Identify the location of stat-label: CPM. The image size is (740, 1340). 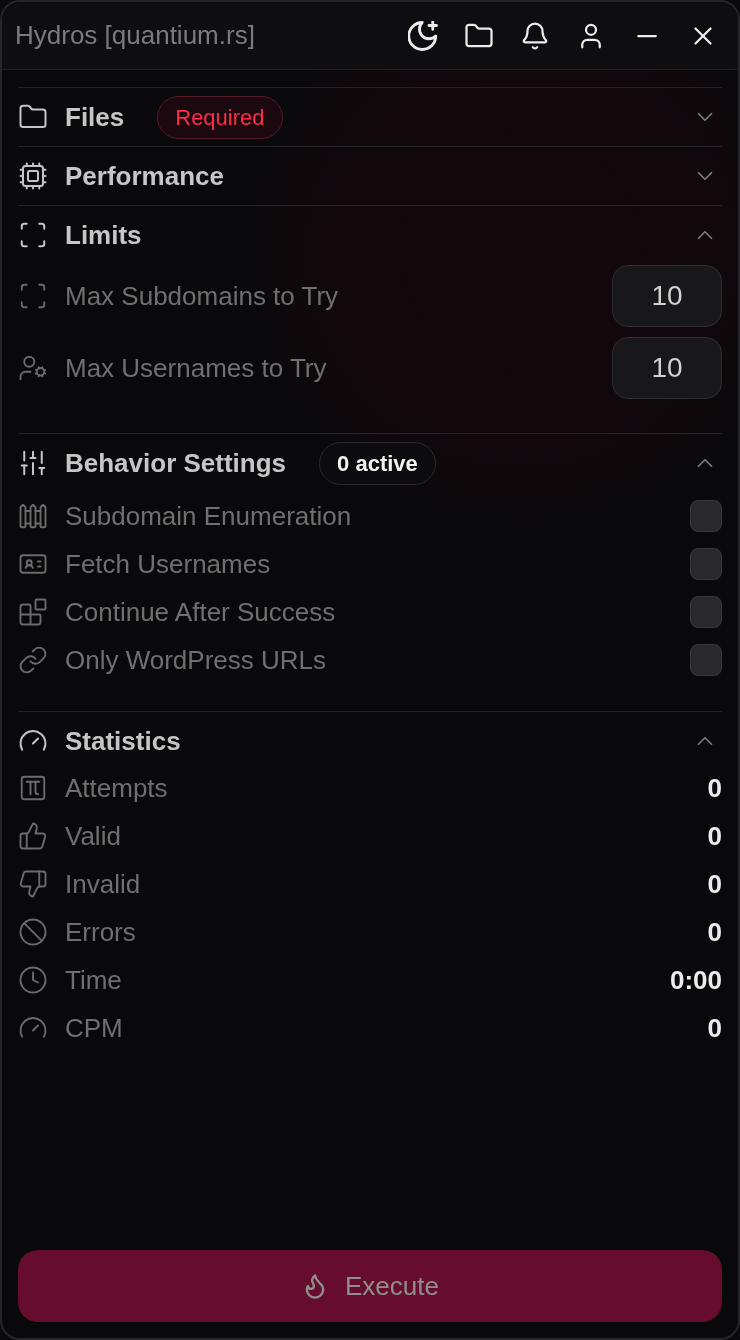
(94, 1028).